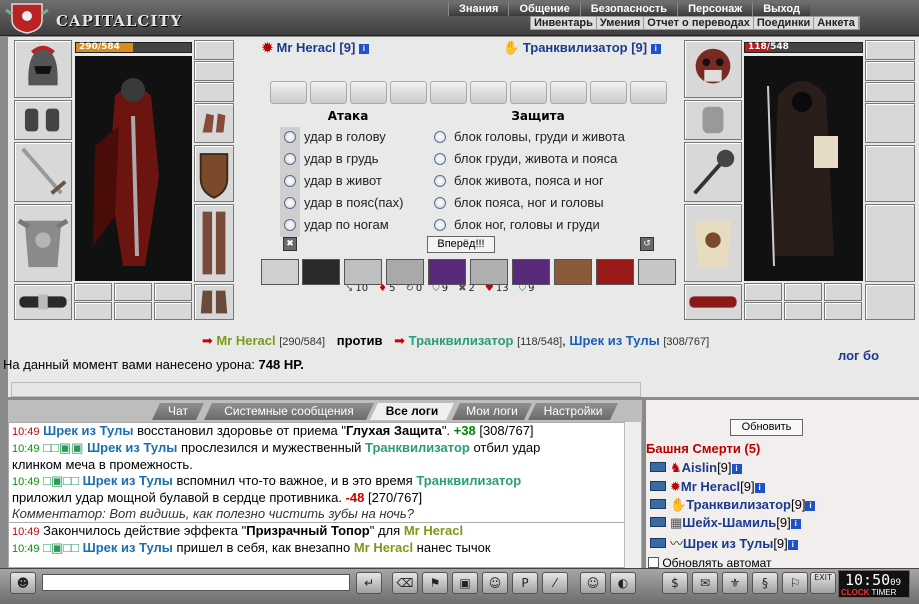 The height and width of the screenshot is (604, 919). Describe the element at coordinates (519, 181) in the screenshot. I see `defense-option-3: блок живота, пояса и ног` at that location.